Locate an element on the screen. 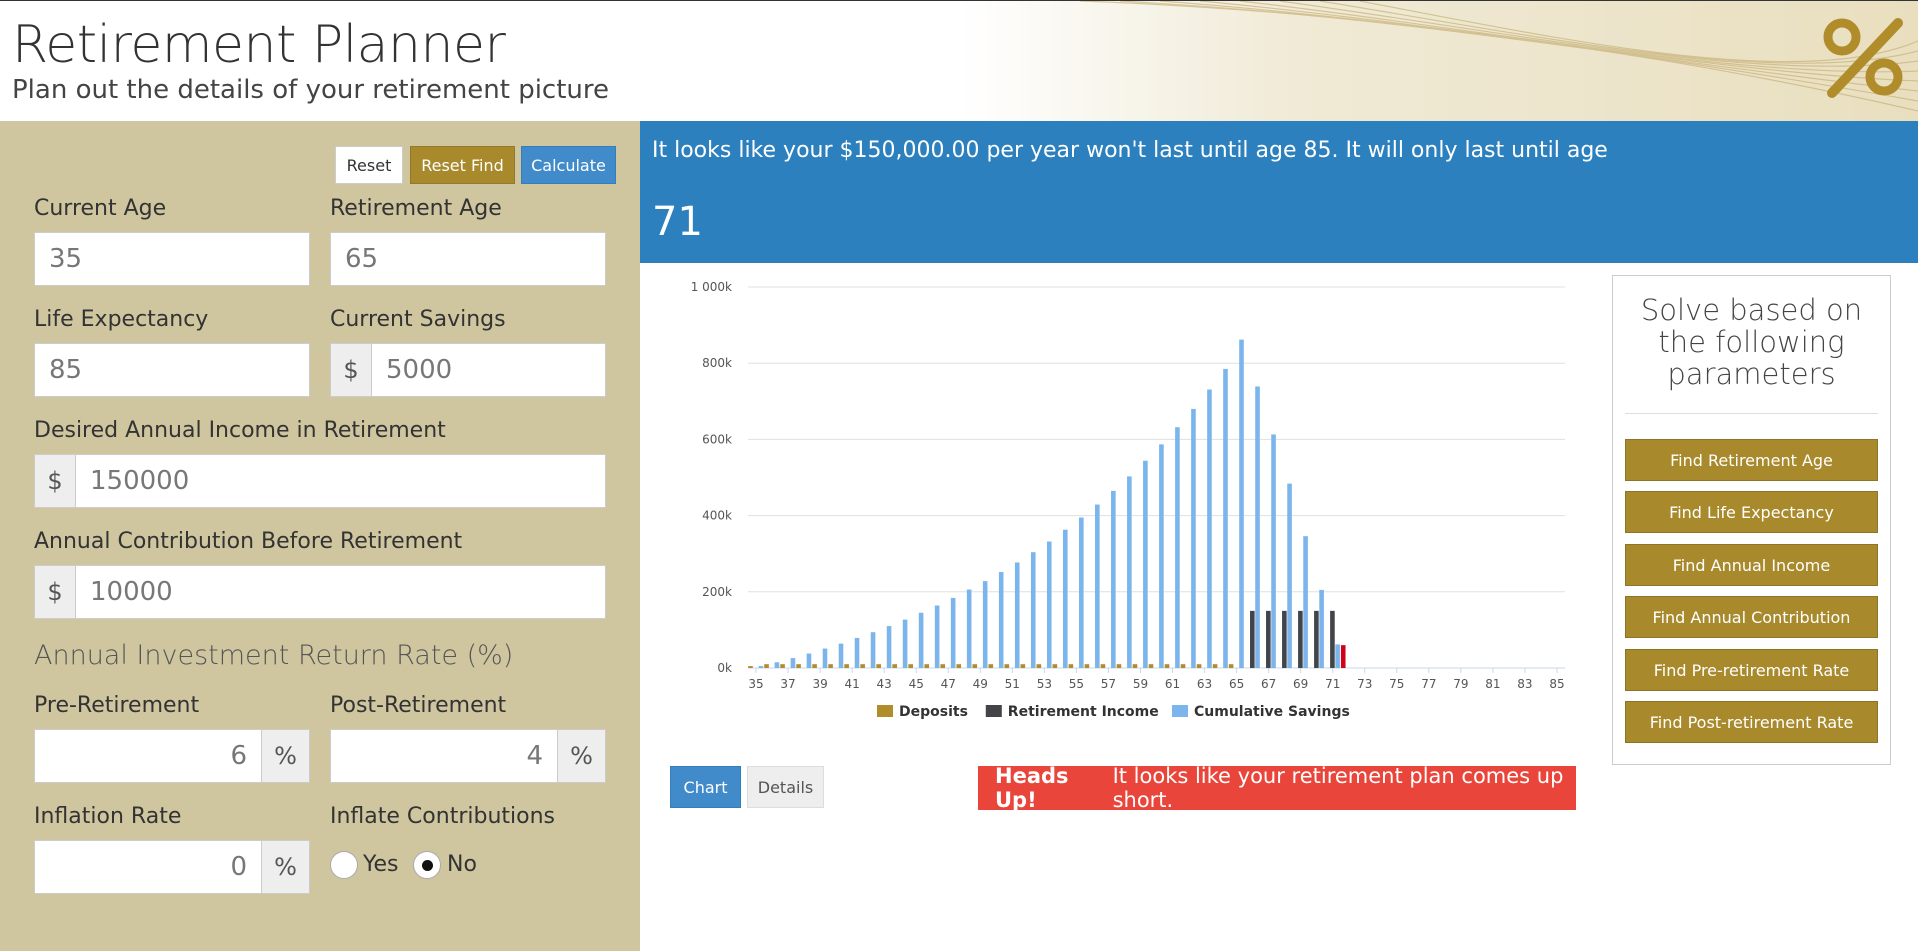 The height and width of the screenshot is (951, 1918). x-tick-label: 85 is located at coordinates (1556, 684).